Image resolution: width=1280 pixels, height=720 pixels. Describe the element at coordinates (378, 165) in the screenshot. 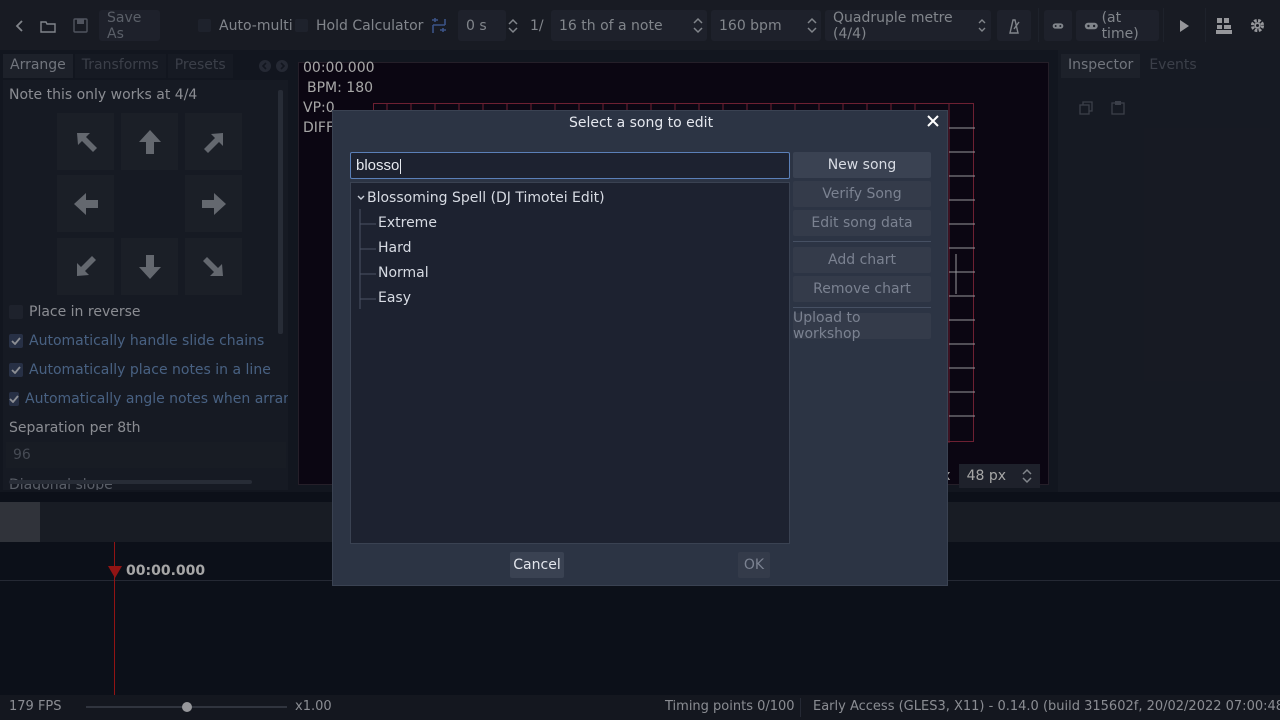

I see `song-search-value: blosso` at that location.